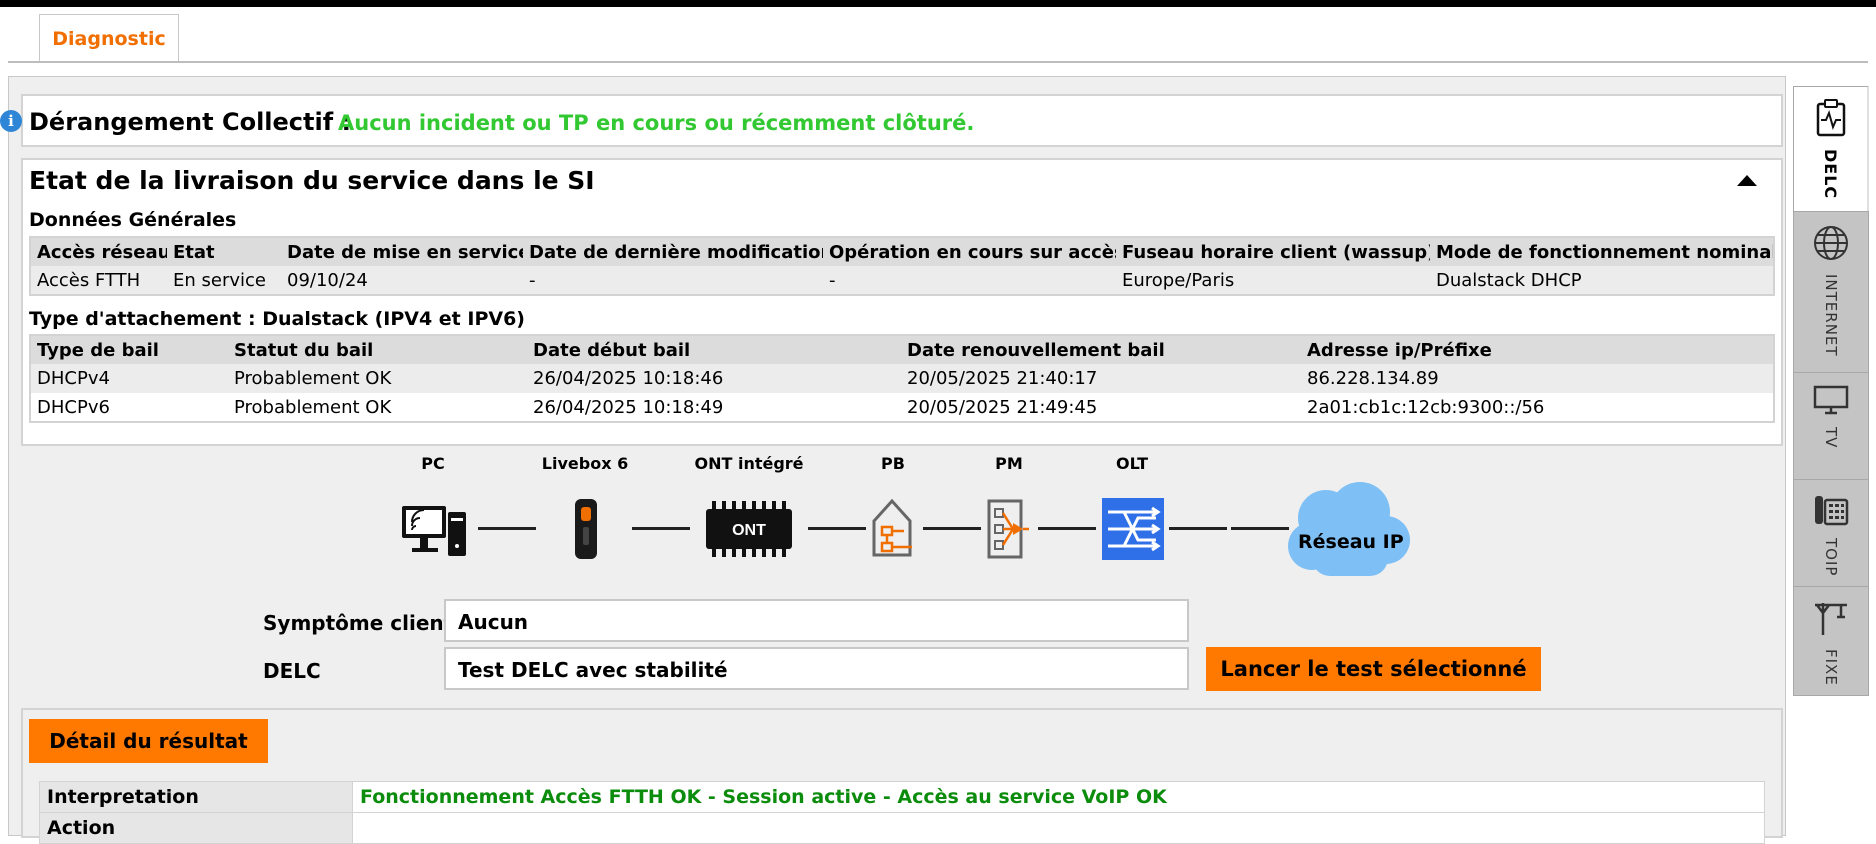  Describe the element at coordinates (1351, 542) in the screenshot. I see `cloud-label: Réseau IP` at that location.